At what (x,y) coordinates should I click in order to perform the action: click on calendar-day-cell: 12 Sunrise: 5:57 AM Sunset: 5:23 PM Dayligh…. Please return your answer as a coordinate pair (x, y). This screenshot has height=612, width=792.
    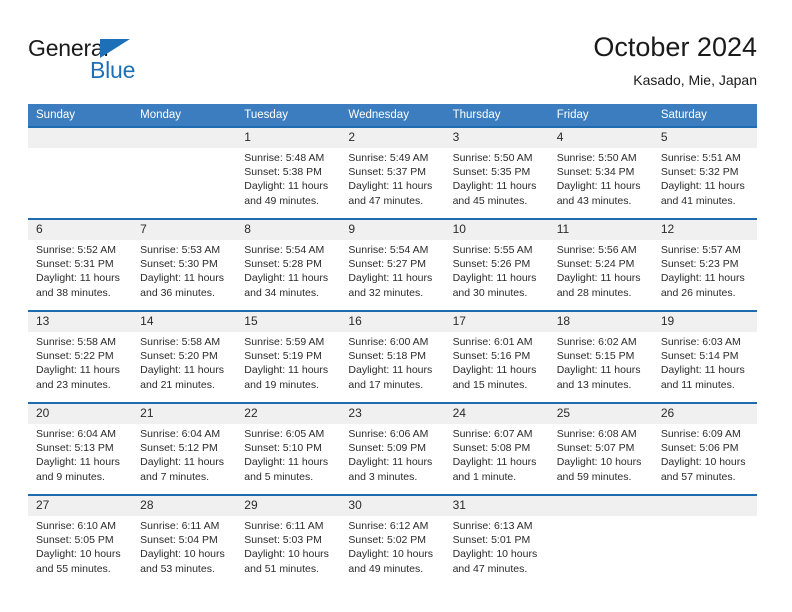
    Looking at the image, I should click on (704, 265).